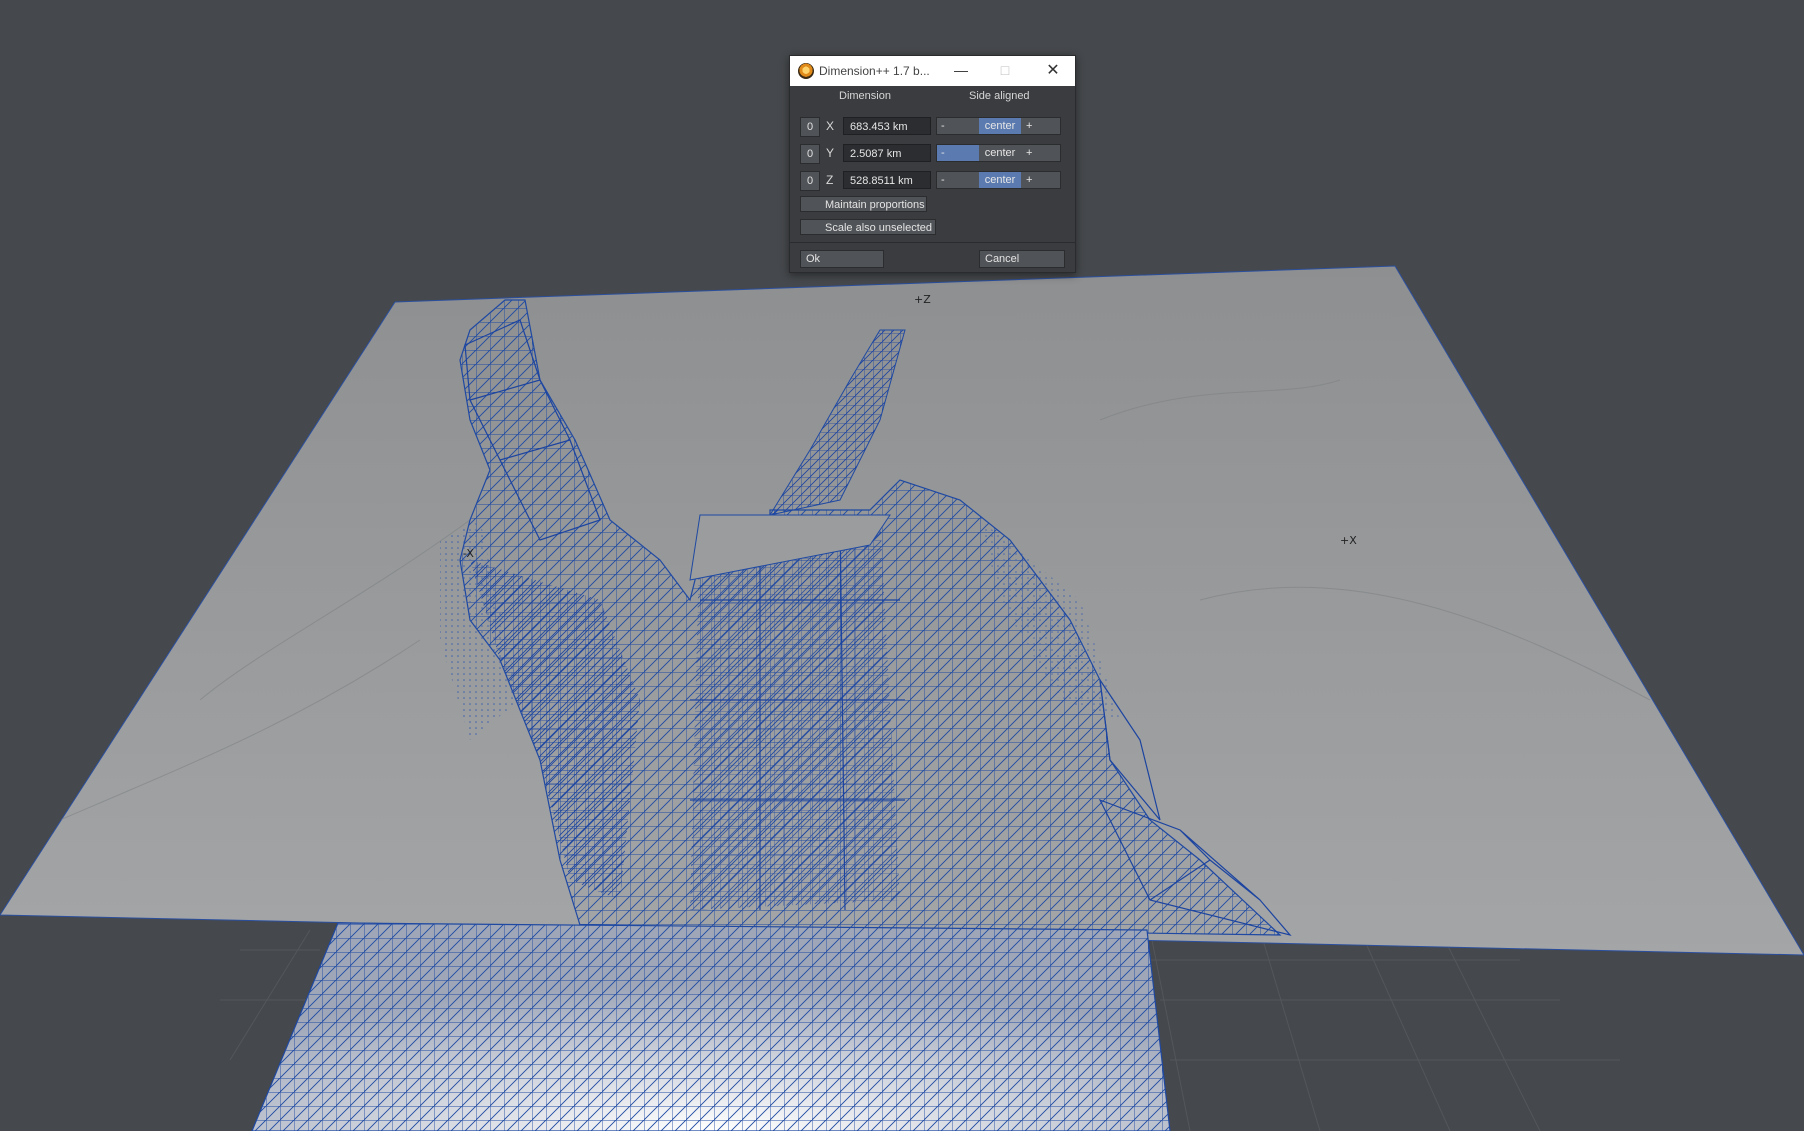 Image resolution: width=1804 pixels, height=1131 pixels. I want to click on lightwave-icon, so click(806, 71).